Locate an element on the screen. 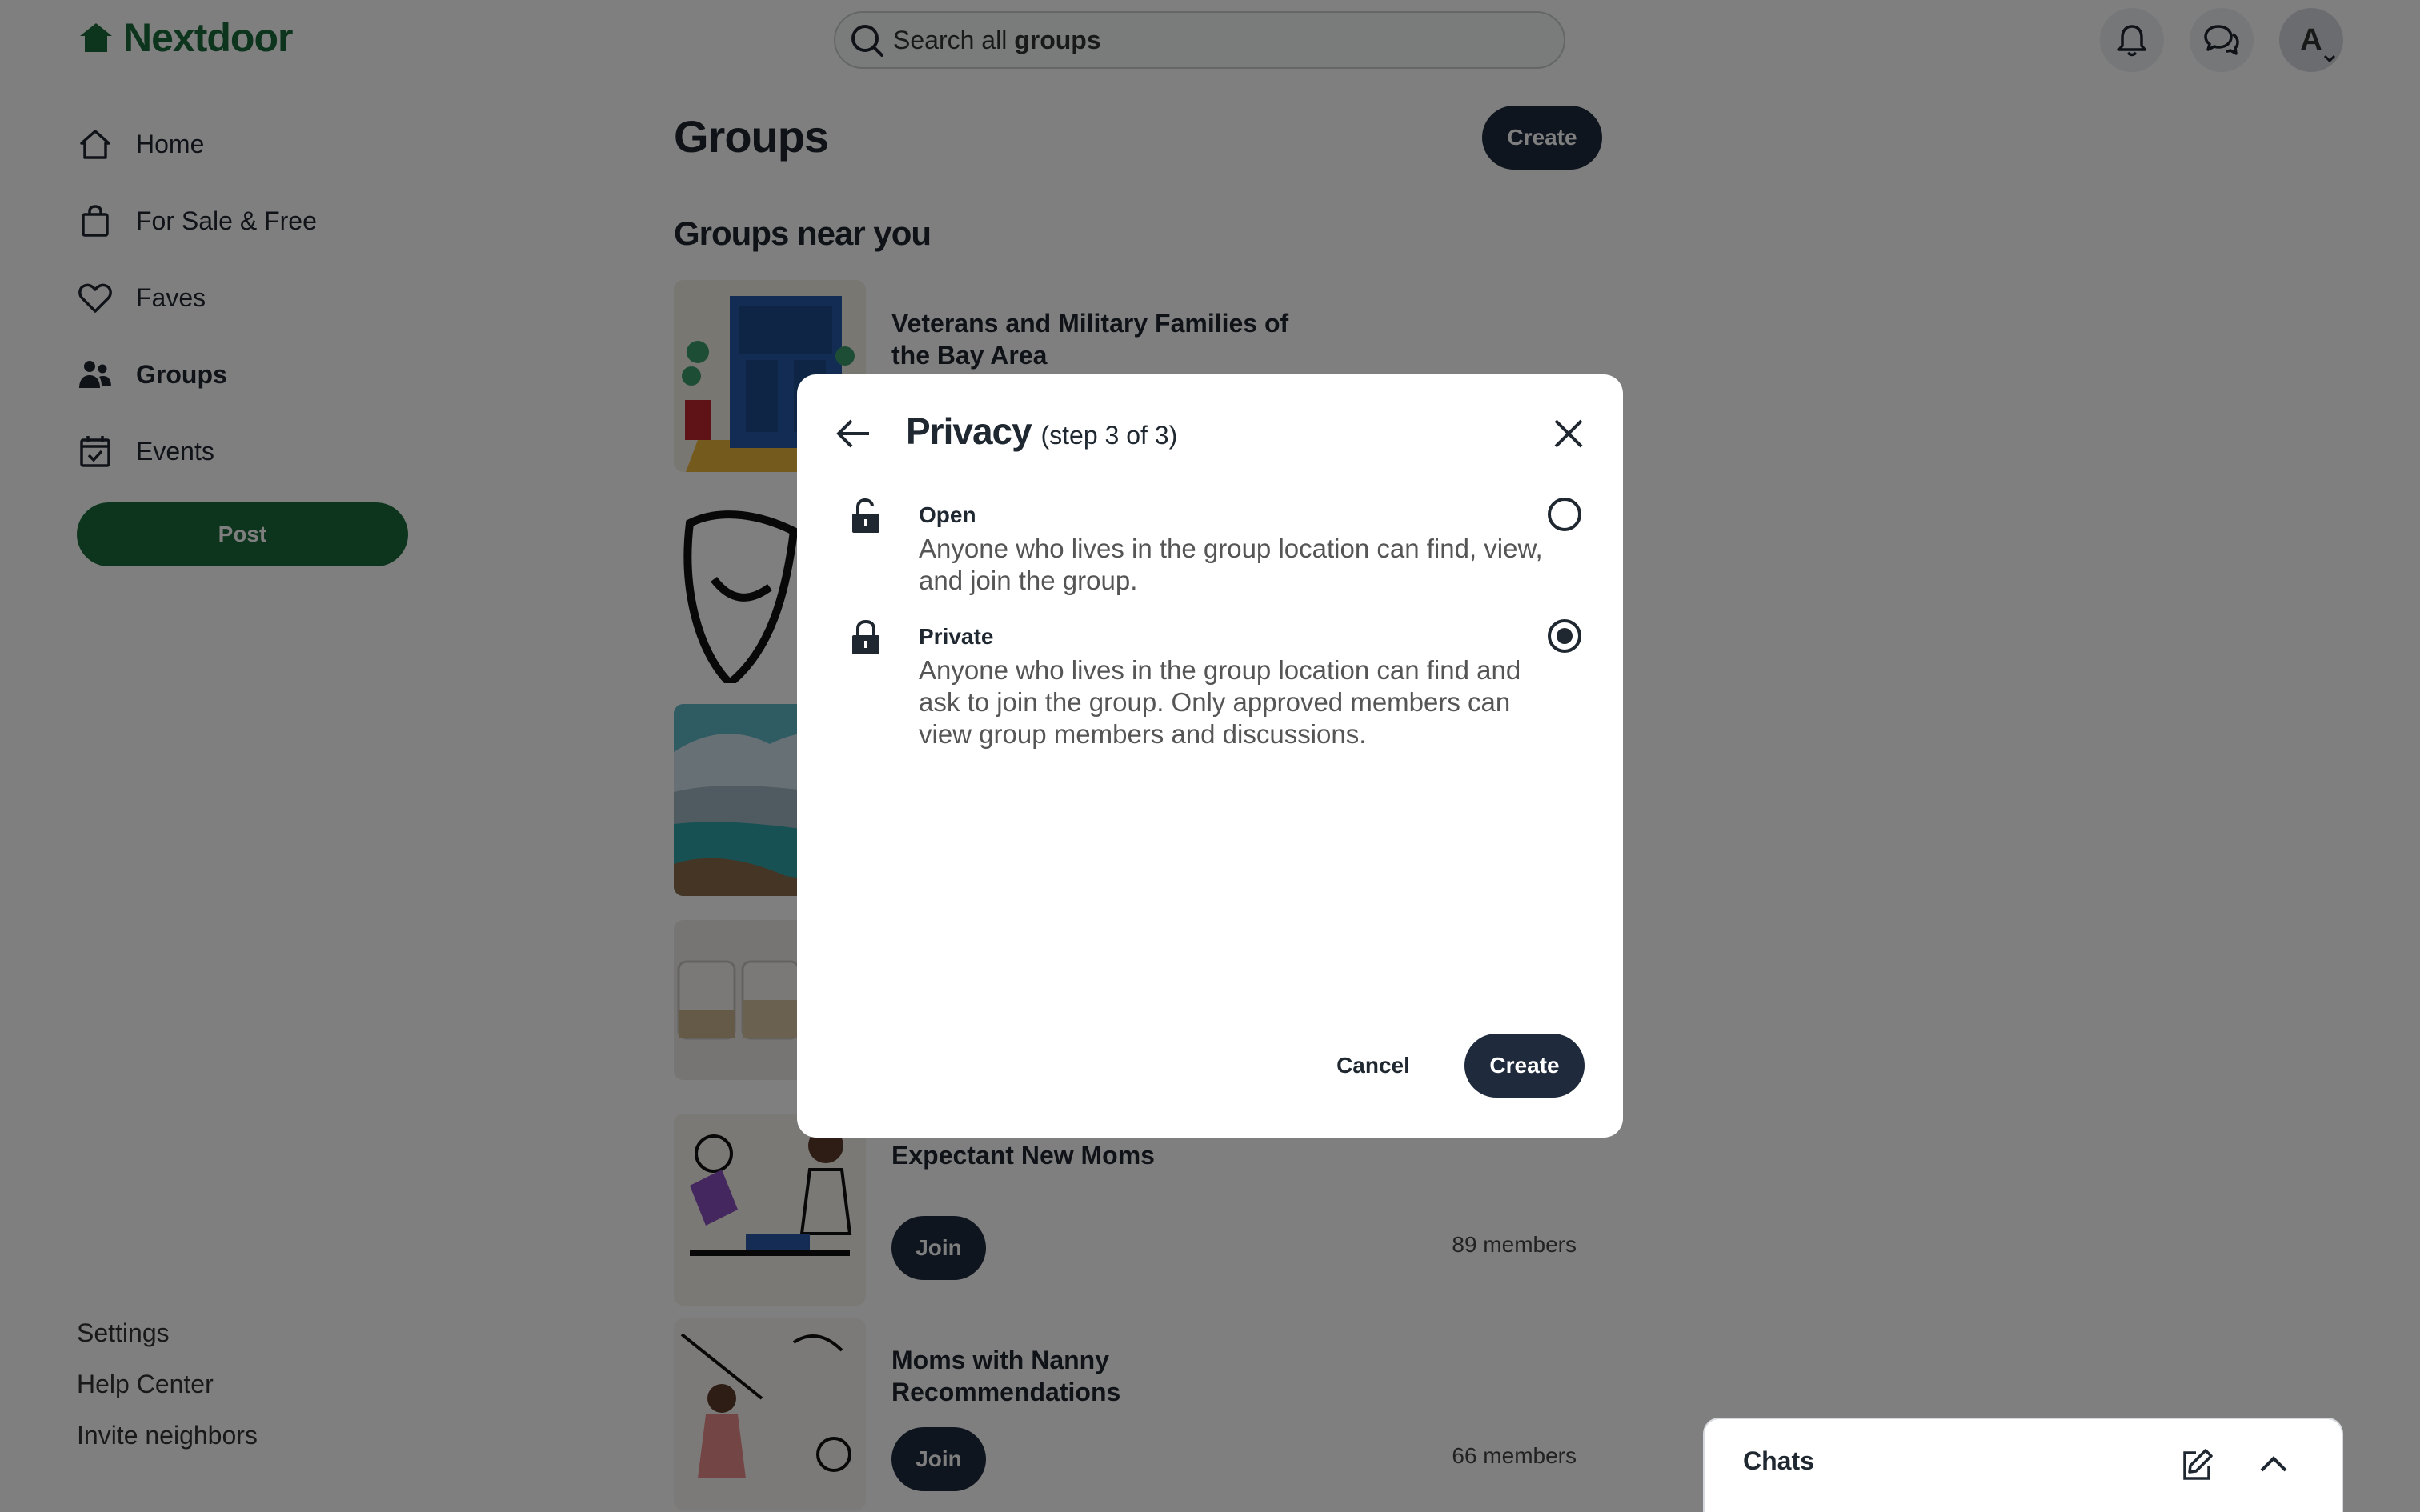 This screenshot has height=1512, width=2420. unlocked-icon is located at coordinates (865, 515).